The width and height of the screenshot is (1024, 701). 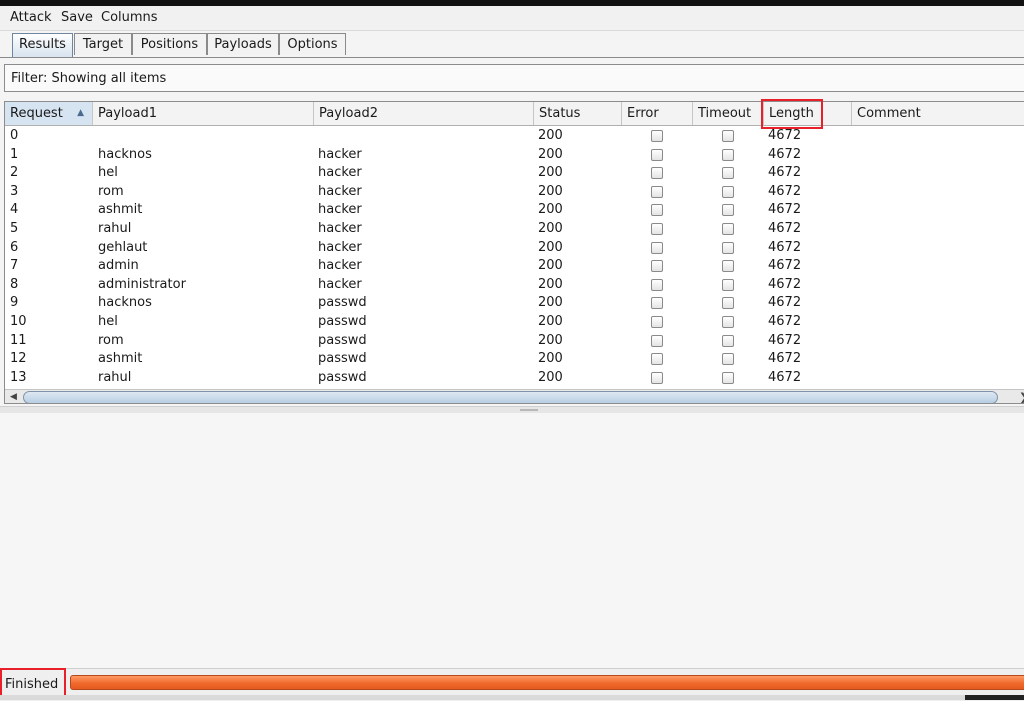 What do you see at coordinates (1021, 397) in the screenshot?
I see `scroll-right-arrow-icon: ❯` at bounding box center [1021, 397].